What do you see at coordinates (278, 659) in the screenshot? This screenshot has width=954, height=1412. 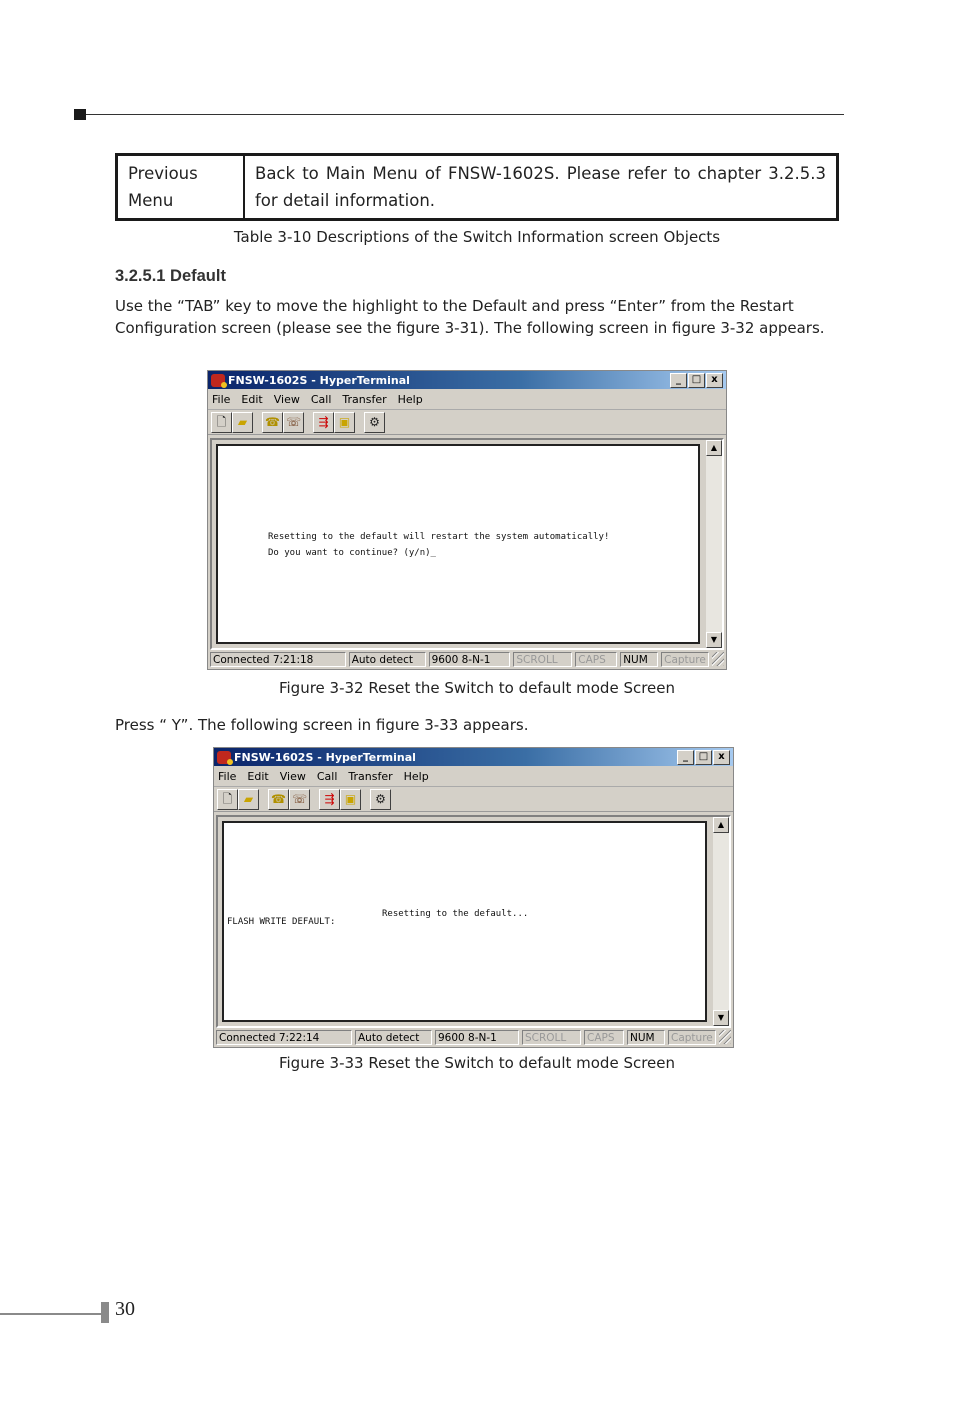 I see `status-connected: Connected 7:21:18` at bounding box center [278, 659].